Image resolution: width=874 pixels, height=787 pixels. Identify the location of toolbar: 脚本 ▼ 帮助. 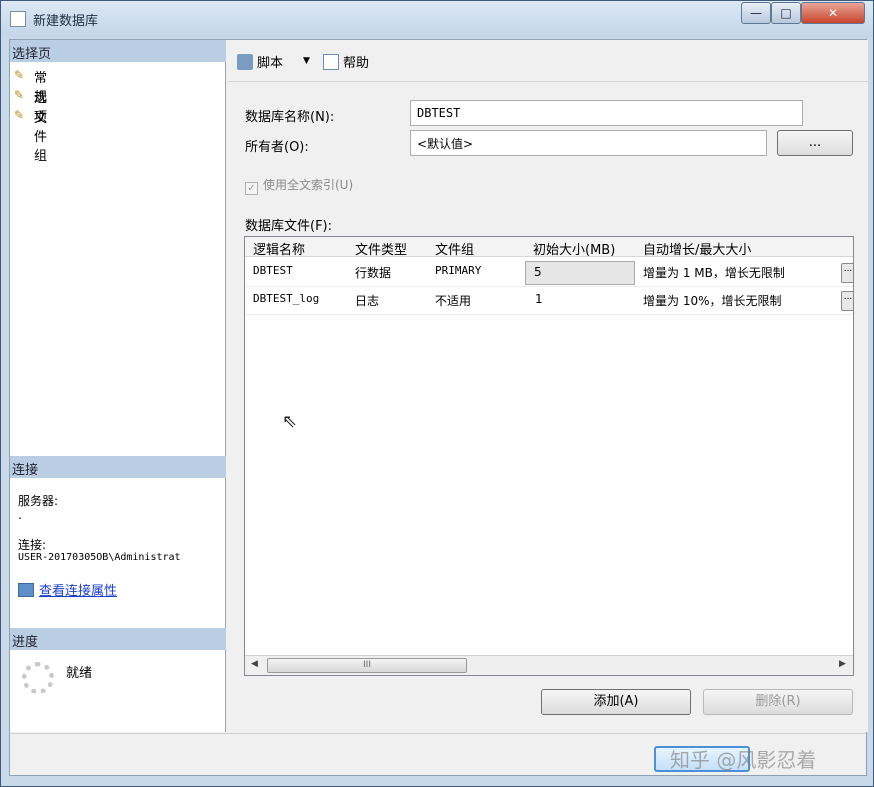
(547, 61).